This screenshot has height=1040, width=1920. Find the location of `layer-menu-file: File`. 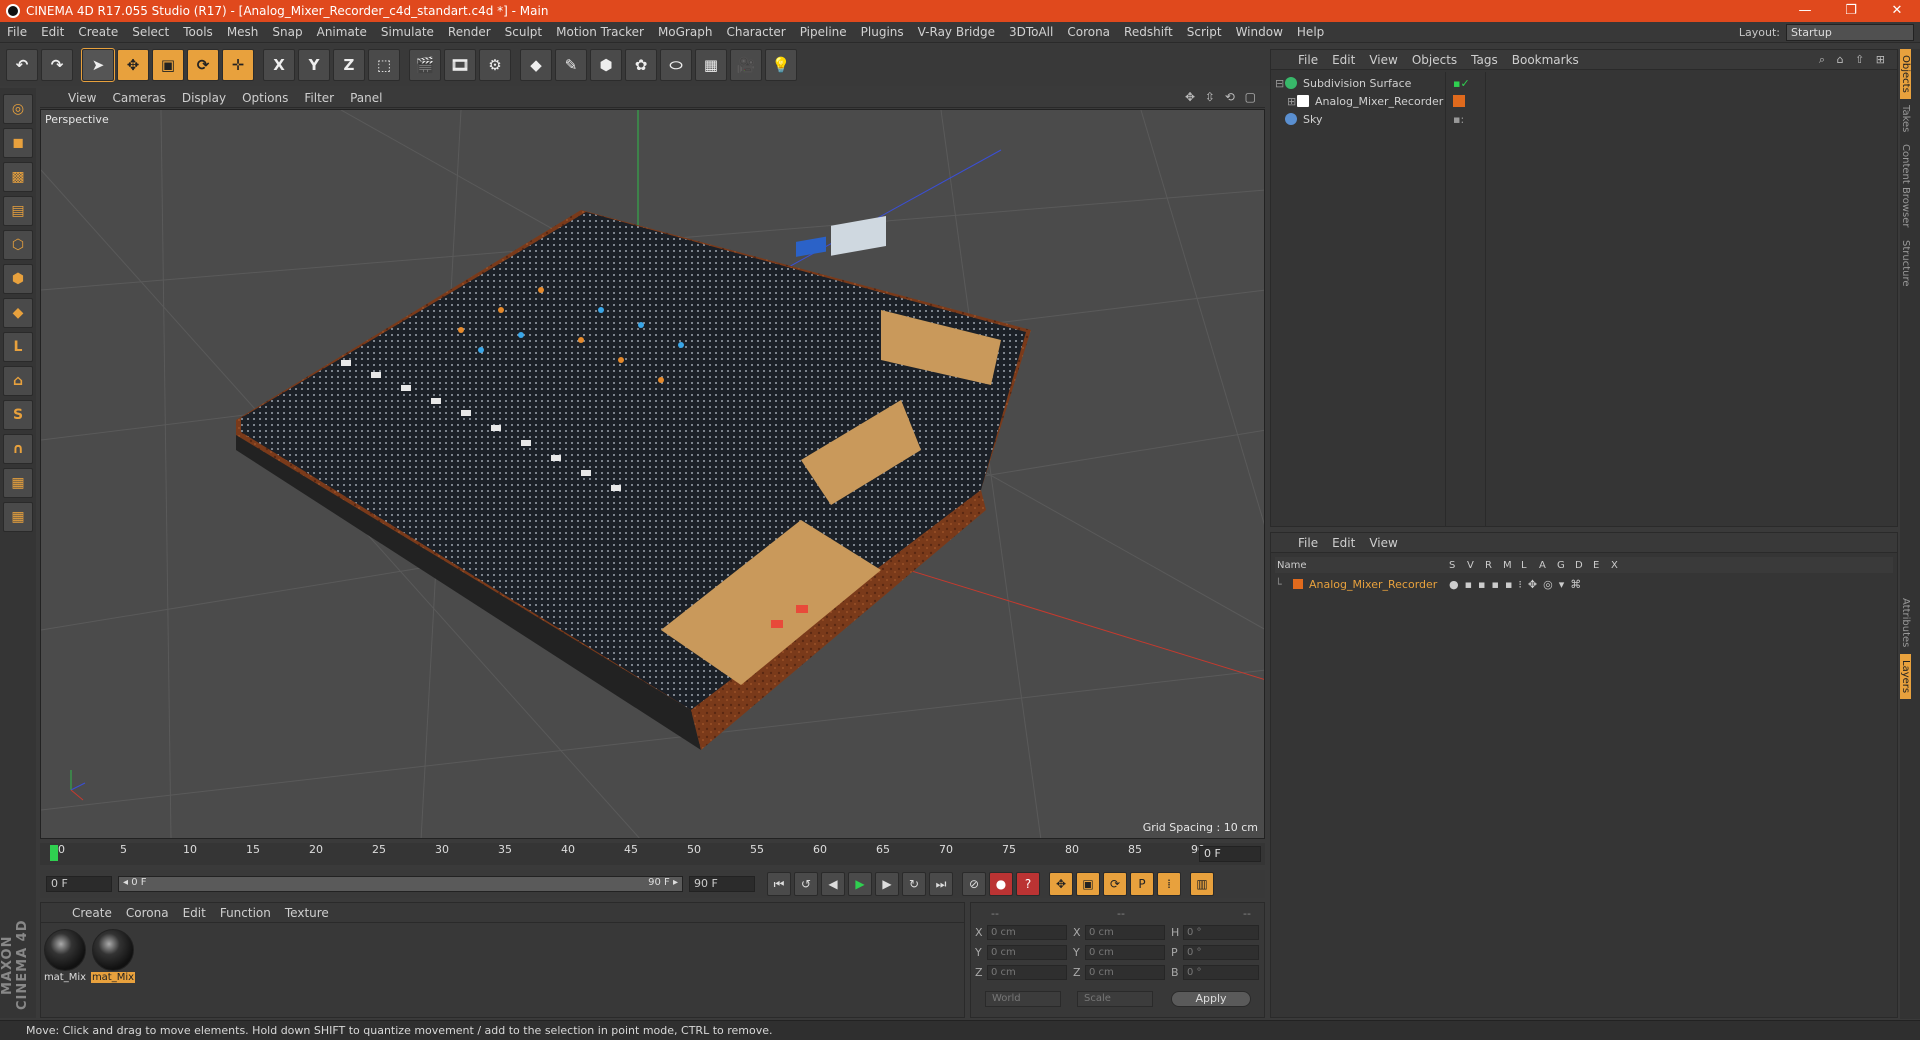

layer-menu-file: File is located at coordinates (1308, 543).